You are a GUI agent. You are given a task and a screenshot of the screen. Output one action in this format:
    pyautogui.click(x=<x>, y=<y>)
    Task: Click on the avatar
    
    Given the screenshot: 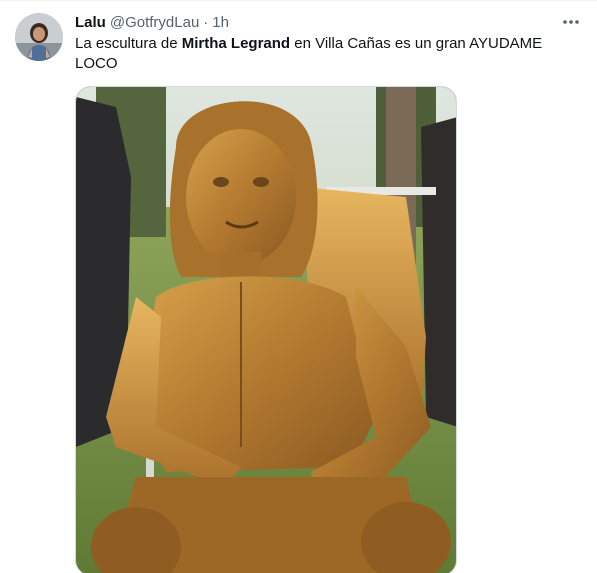 What is the action you would take?
    pyautogui.click(x=39, y=37)
    